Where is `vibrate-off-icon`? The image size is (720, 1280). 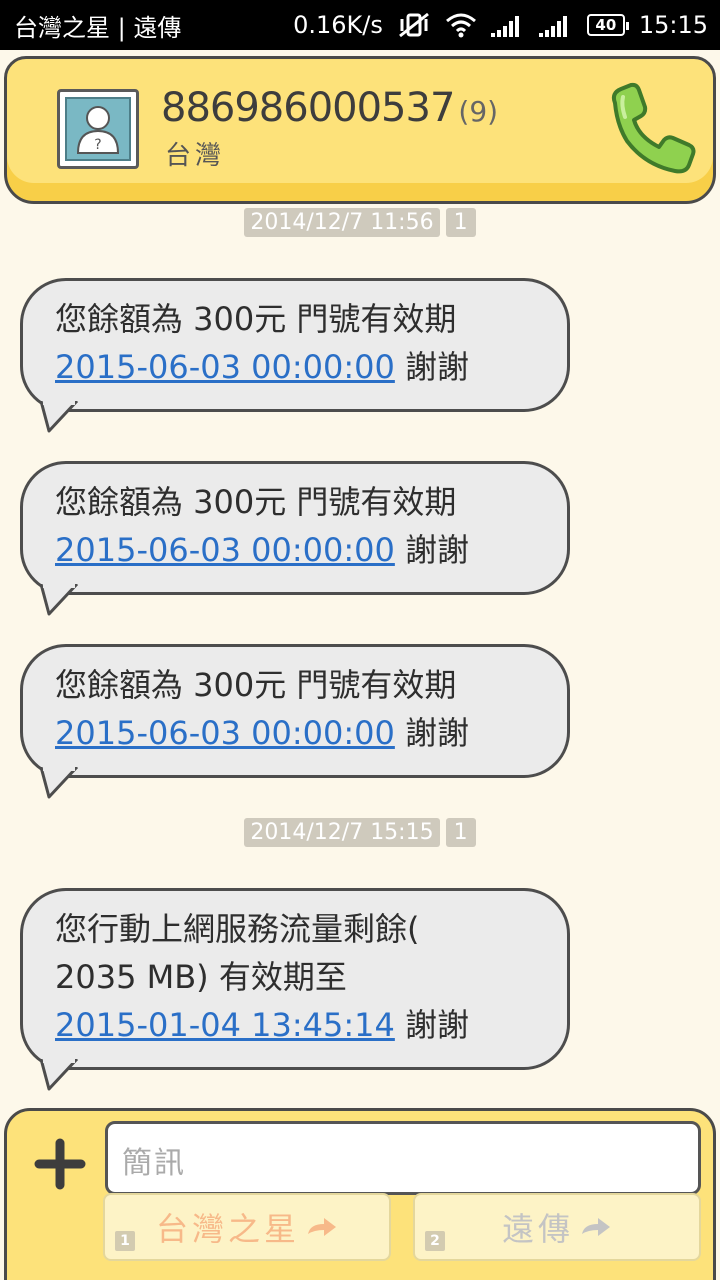 vibrate-off-icon is located at coordinates (414, 25).